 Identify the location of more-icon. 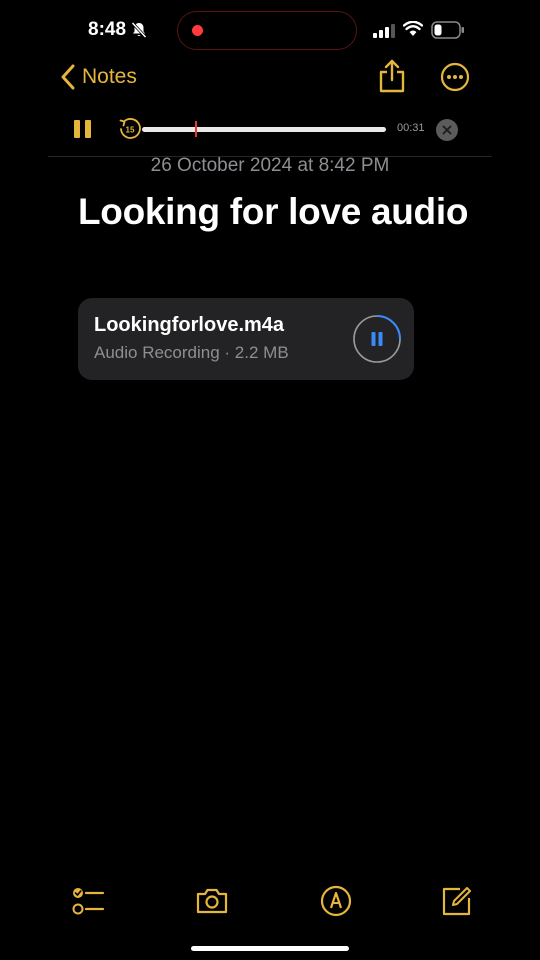
(455, 77).